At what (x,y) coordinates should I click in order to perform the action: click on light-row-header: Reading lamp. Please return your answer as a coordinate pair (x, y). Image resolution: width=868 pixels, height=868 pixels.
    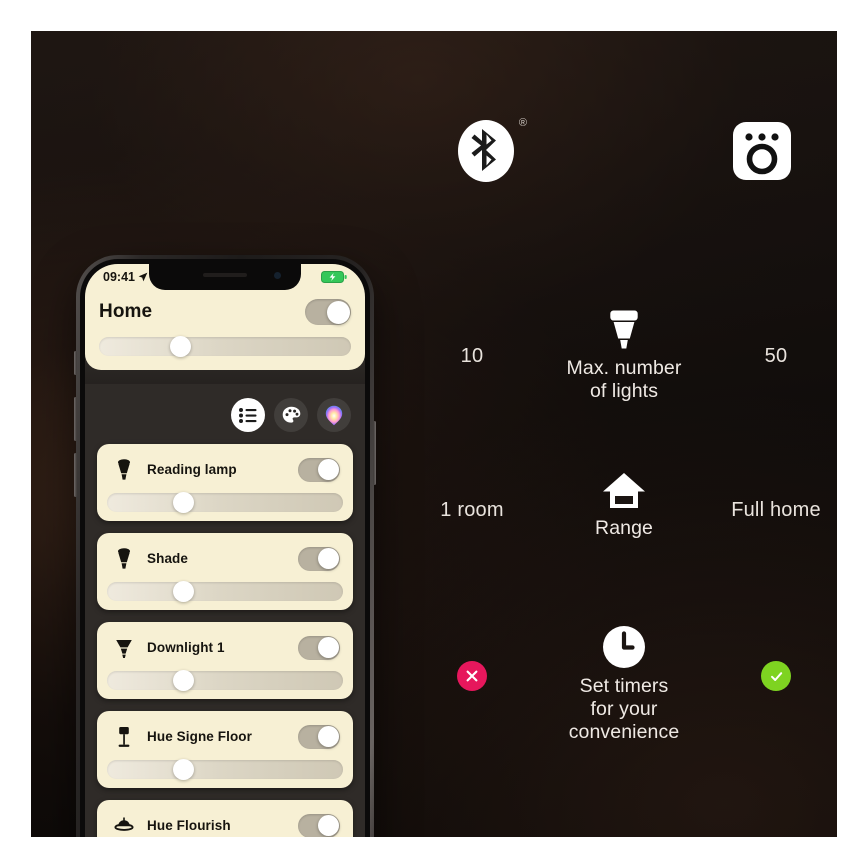
    Looking at the image, I should click on (225, 468).